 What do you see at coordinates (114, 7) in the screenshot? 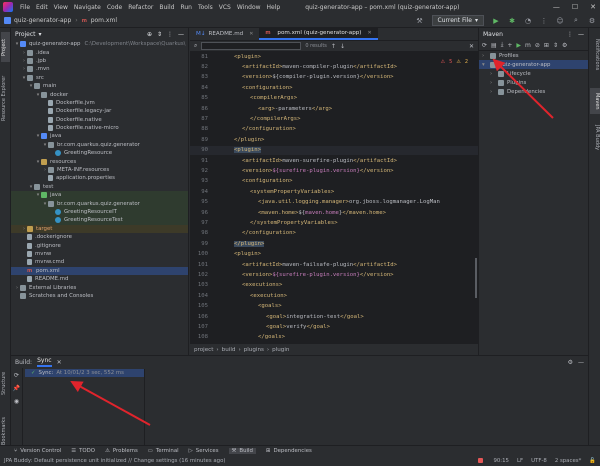
I see `menu-code: Code` at bounding box center [114, 7].